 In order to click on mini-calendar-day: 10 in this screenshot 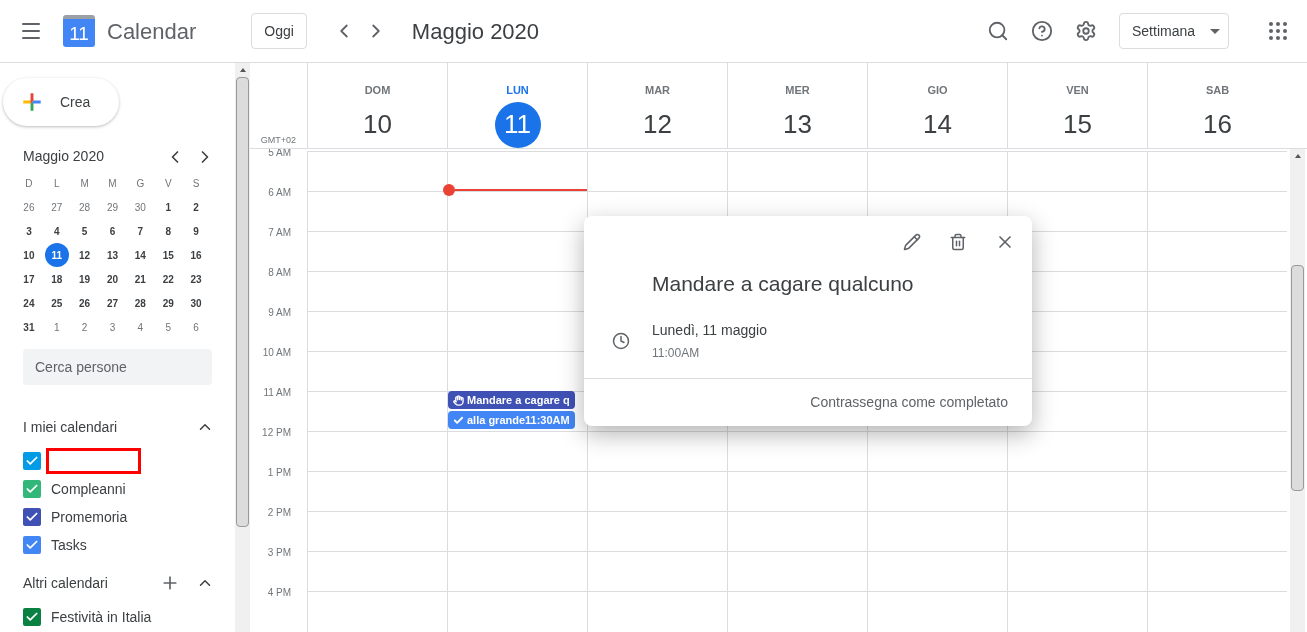, I will do `click(28, 255)`.